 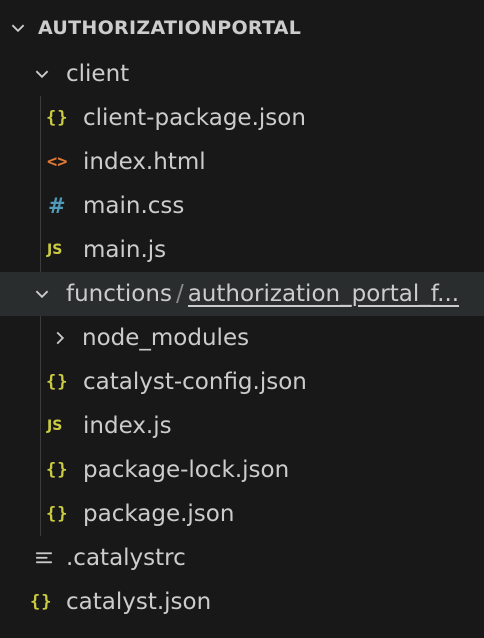 What do you see at coordinates (194, 118) in the screenshot?
I see `file-label: client-package.json` at bounding box center [194, 118].